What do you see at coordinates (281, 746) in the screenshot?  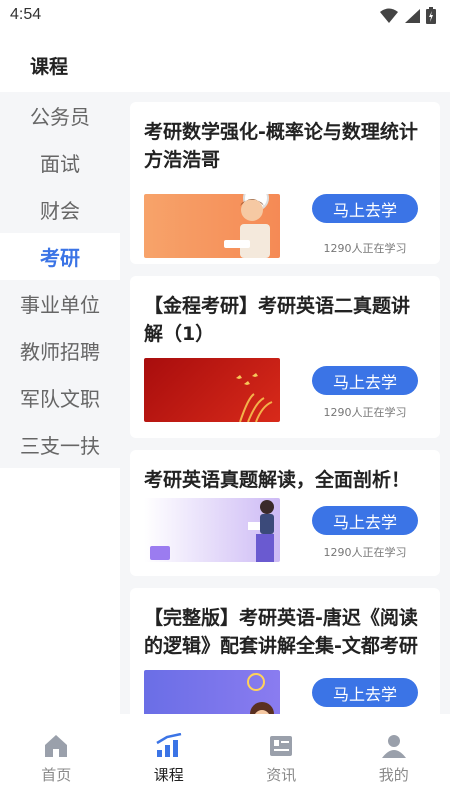 I see `news-icon` at bounding box center [281, 746].